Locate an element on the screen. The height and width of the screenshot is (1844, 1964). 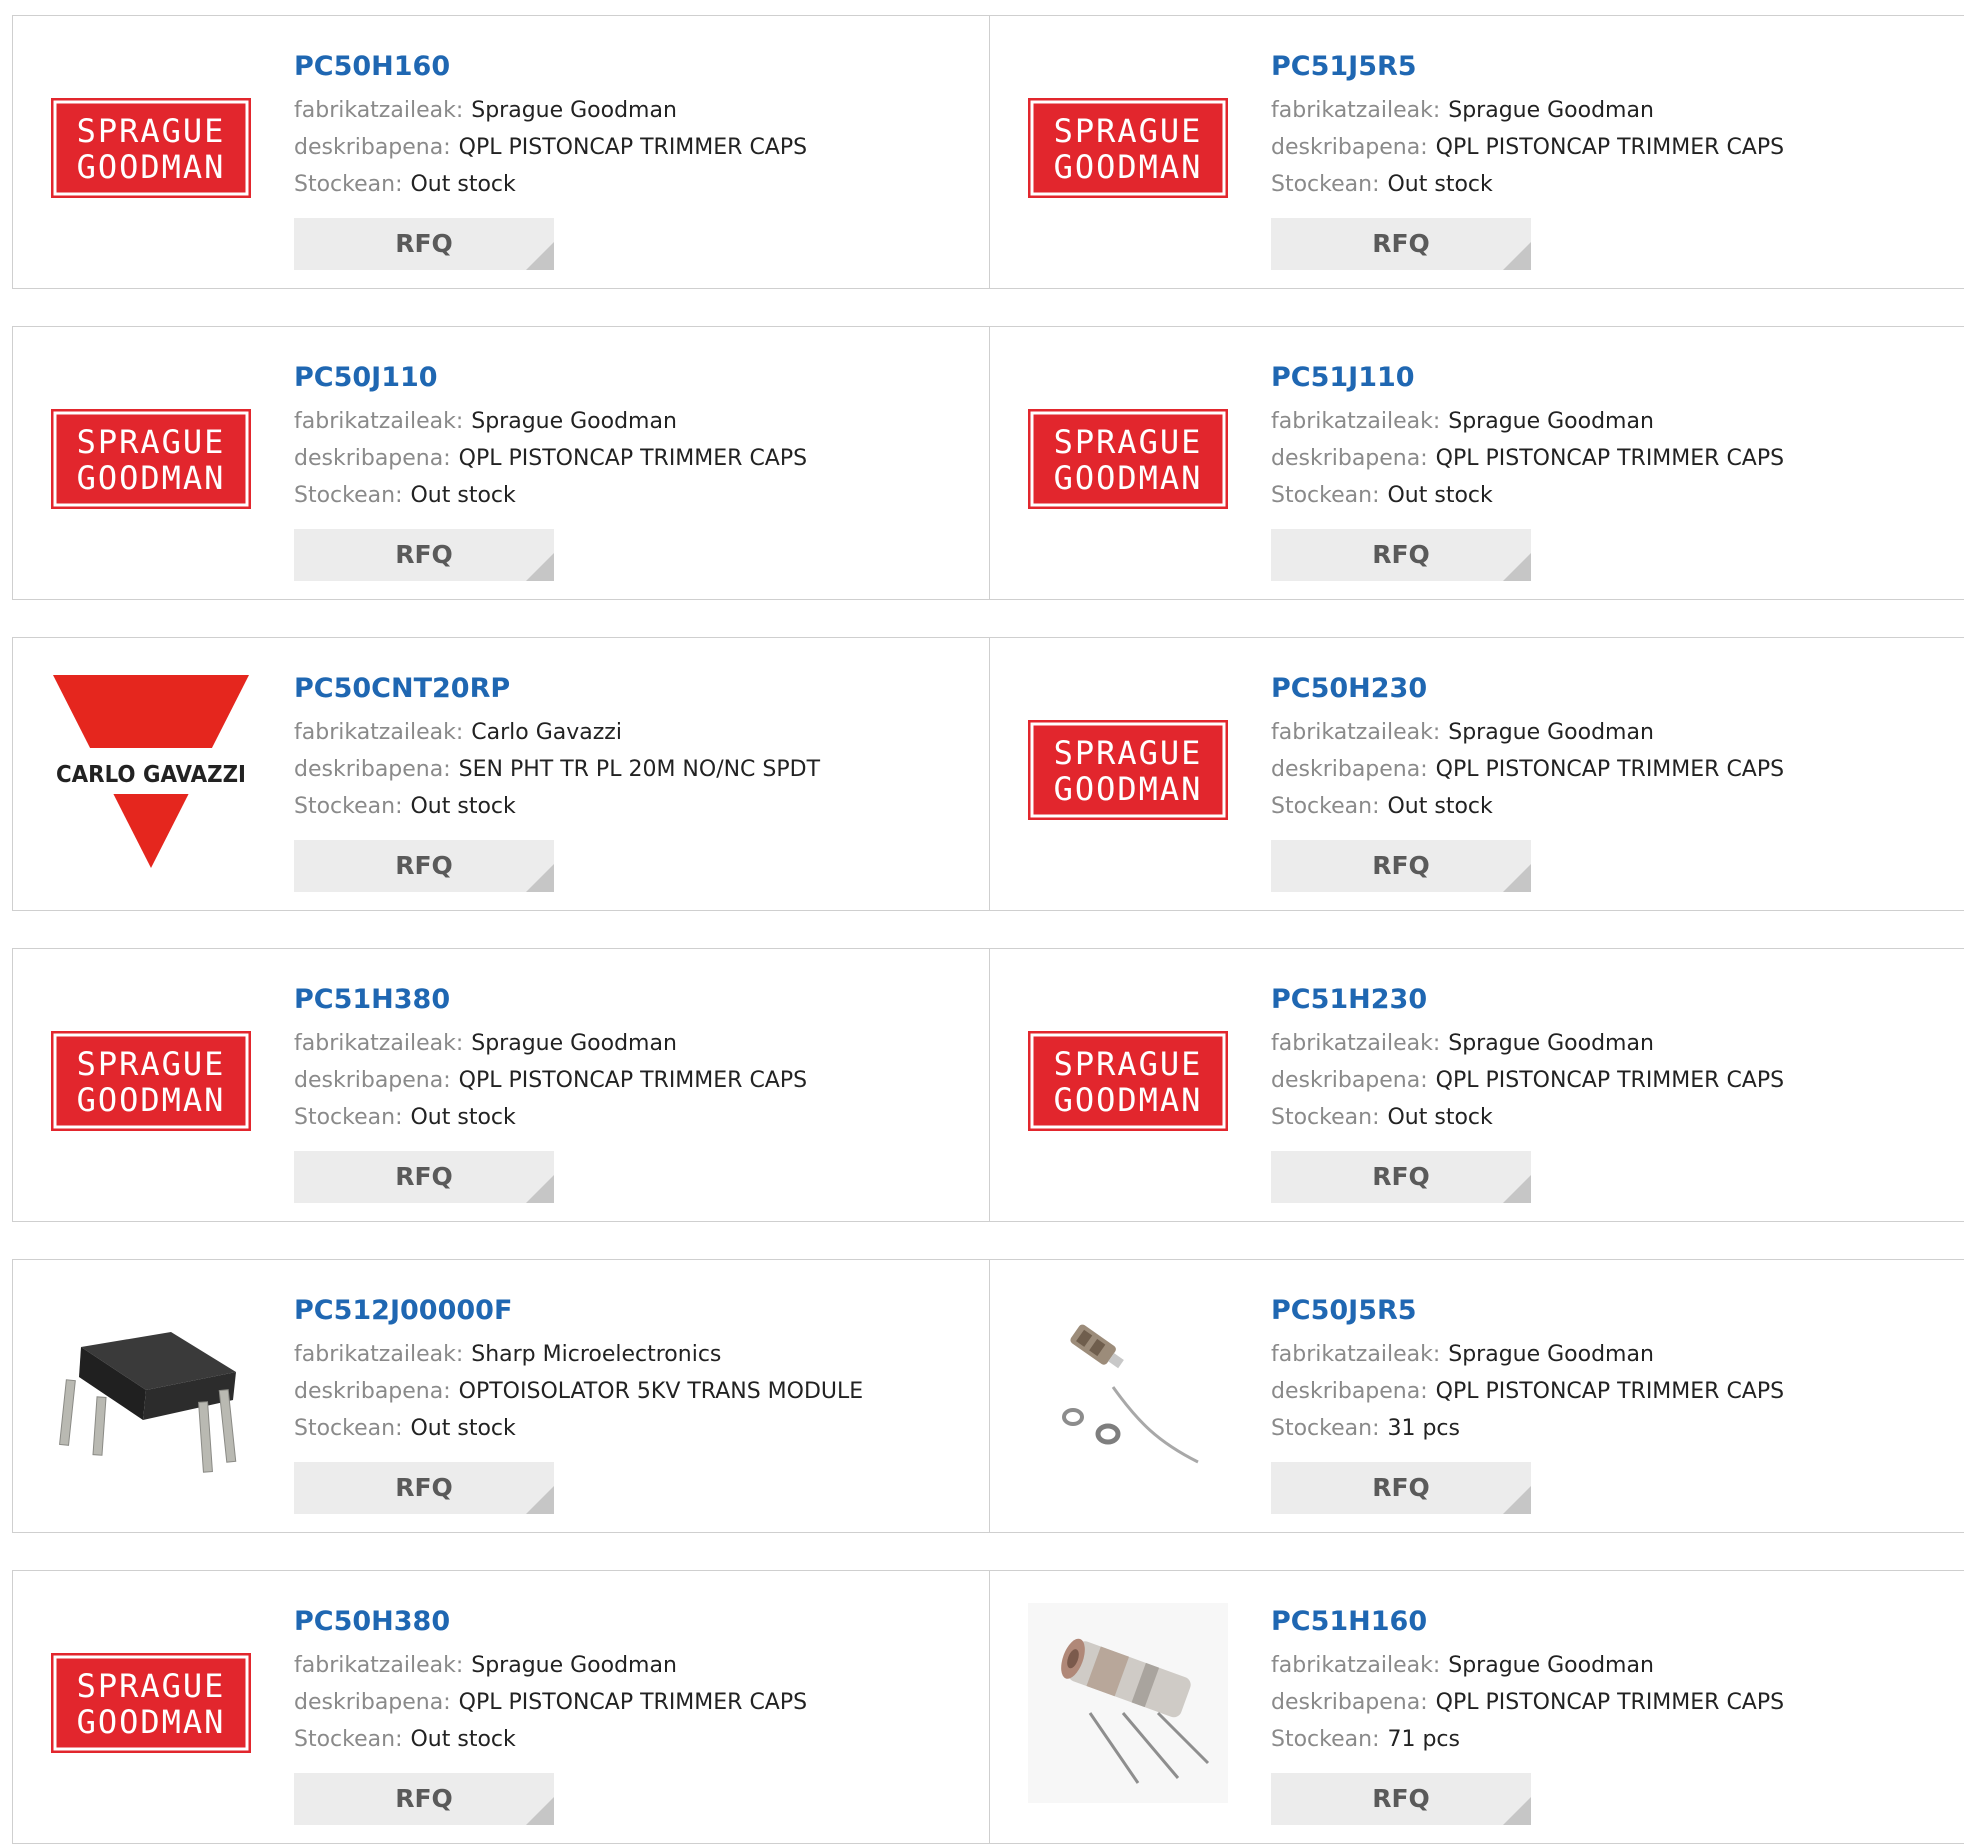
part-number-link: PC512J00000F is located at coordinates (578, 1311).